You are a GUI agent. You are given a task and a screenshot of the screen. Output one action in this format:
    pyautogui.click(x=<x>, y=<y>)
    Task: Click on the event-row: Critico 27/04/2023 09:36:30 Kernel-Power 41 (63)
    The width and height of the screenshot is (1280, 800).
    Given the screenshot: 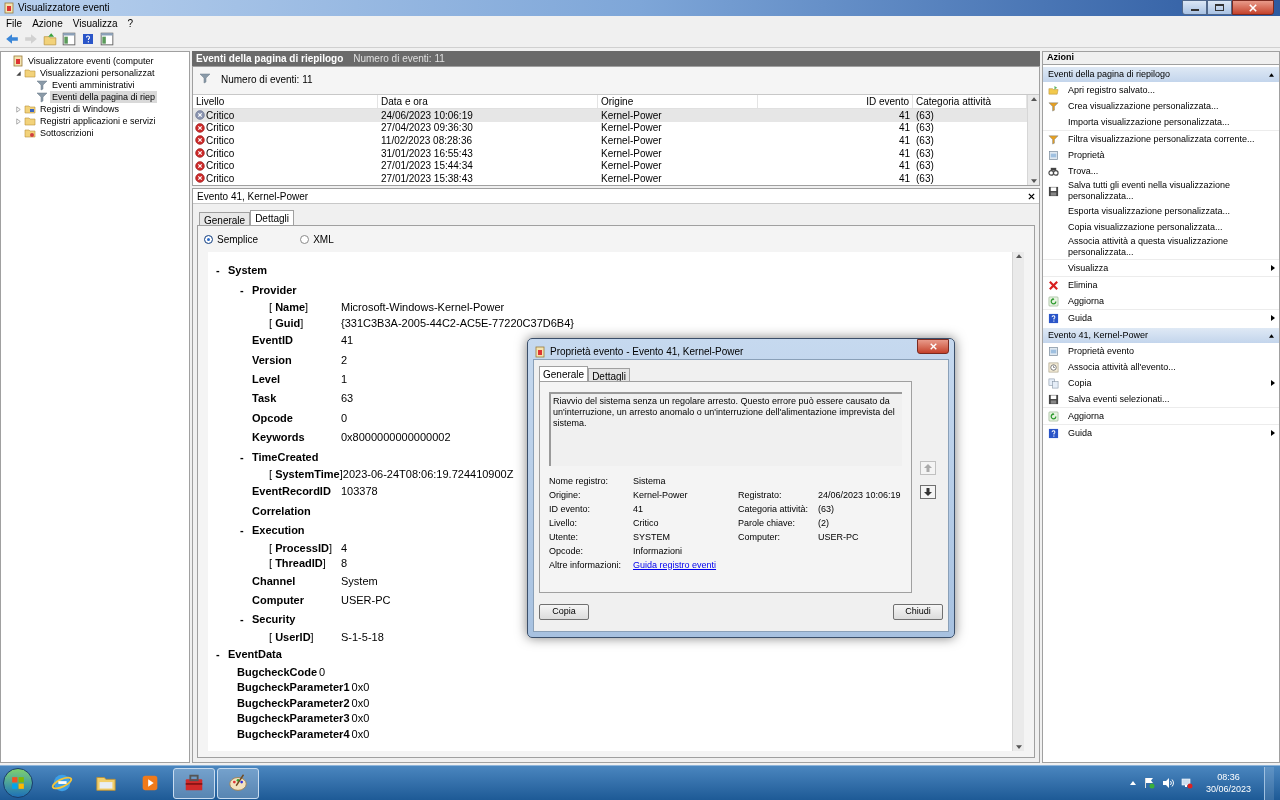 What is the action you would take?
    pyautogui.click(x=610, y=128)
    